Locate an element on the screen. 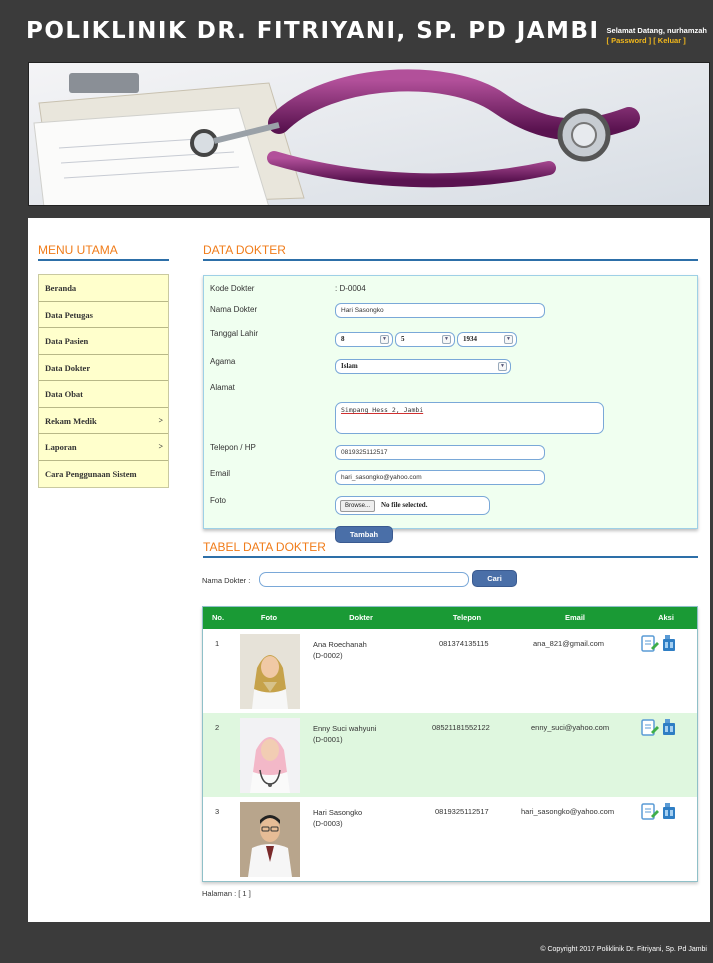 This screenshot has width=713, height=963. doctor-email: enny_suci@yahoo.com is located at coordinates (570, 727).